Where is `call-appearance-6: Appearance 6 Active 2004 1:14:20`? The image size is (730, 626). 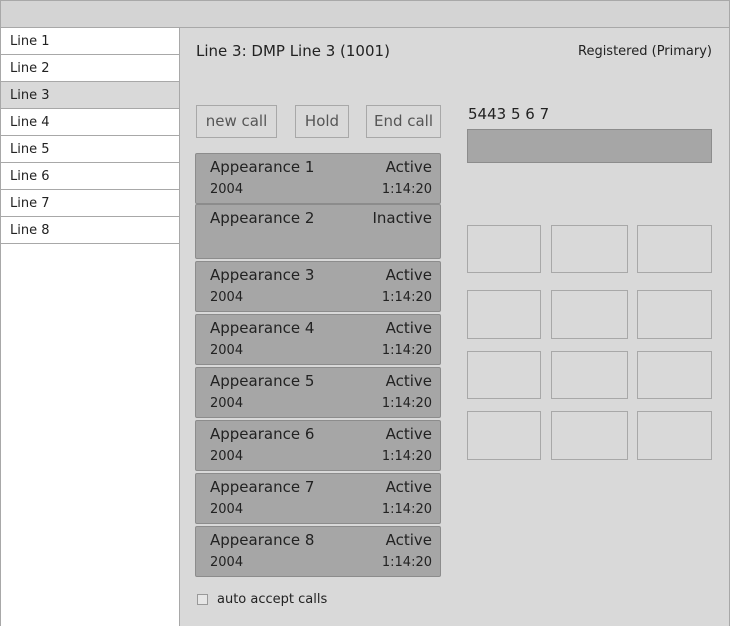
call-appearance-6: Appearance 6 Active 2004 1:14:20 is located at coordinates (318, 445).